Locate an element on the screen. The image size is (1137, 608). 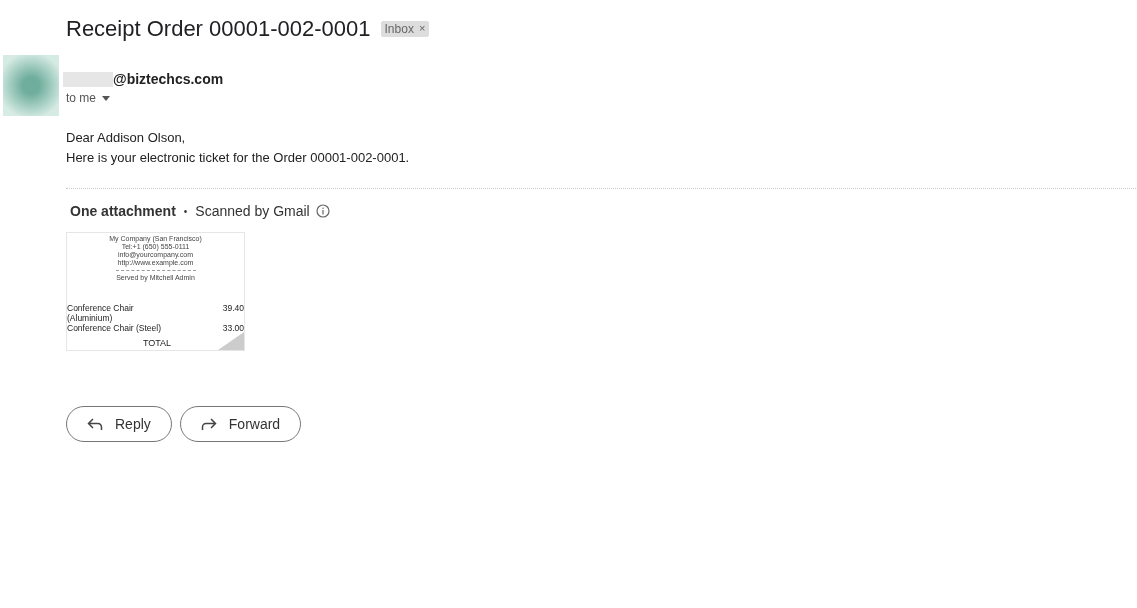
avatar-placeholder is located at coordinates (31, 85).